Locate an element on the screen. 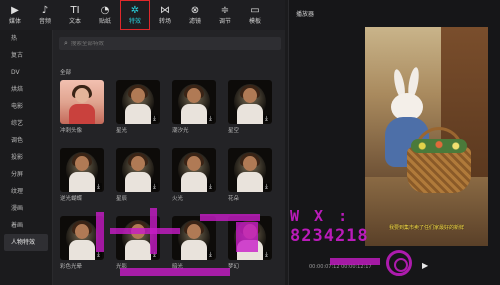 Image resolution: width=500 pixels, height=285 pixels. category-item: 烘焙 is located at coordinates (26, 89).